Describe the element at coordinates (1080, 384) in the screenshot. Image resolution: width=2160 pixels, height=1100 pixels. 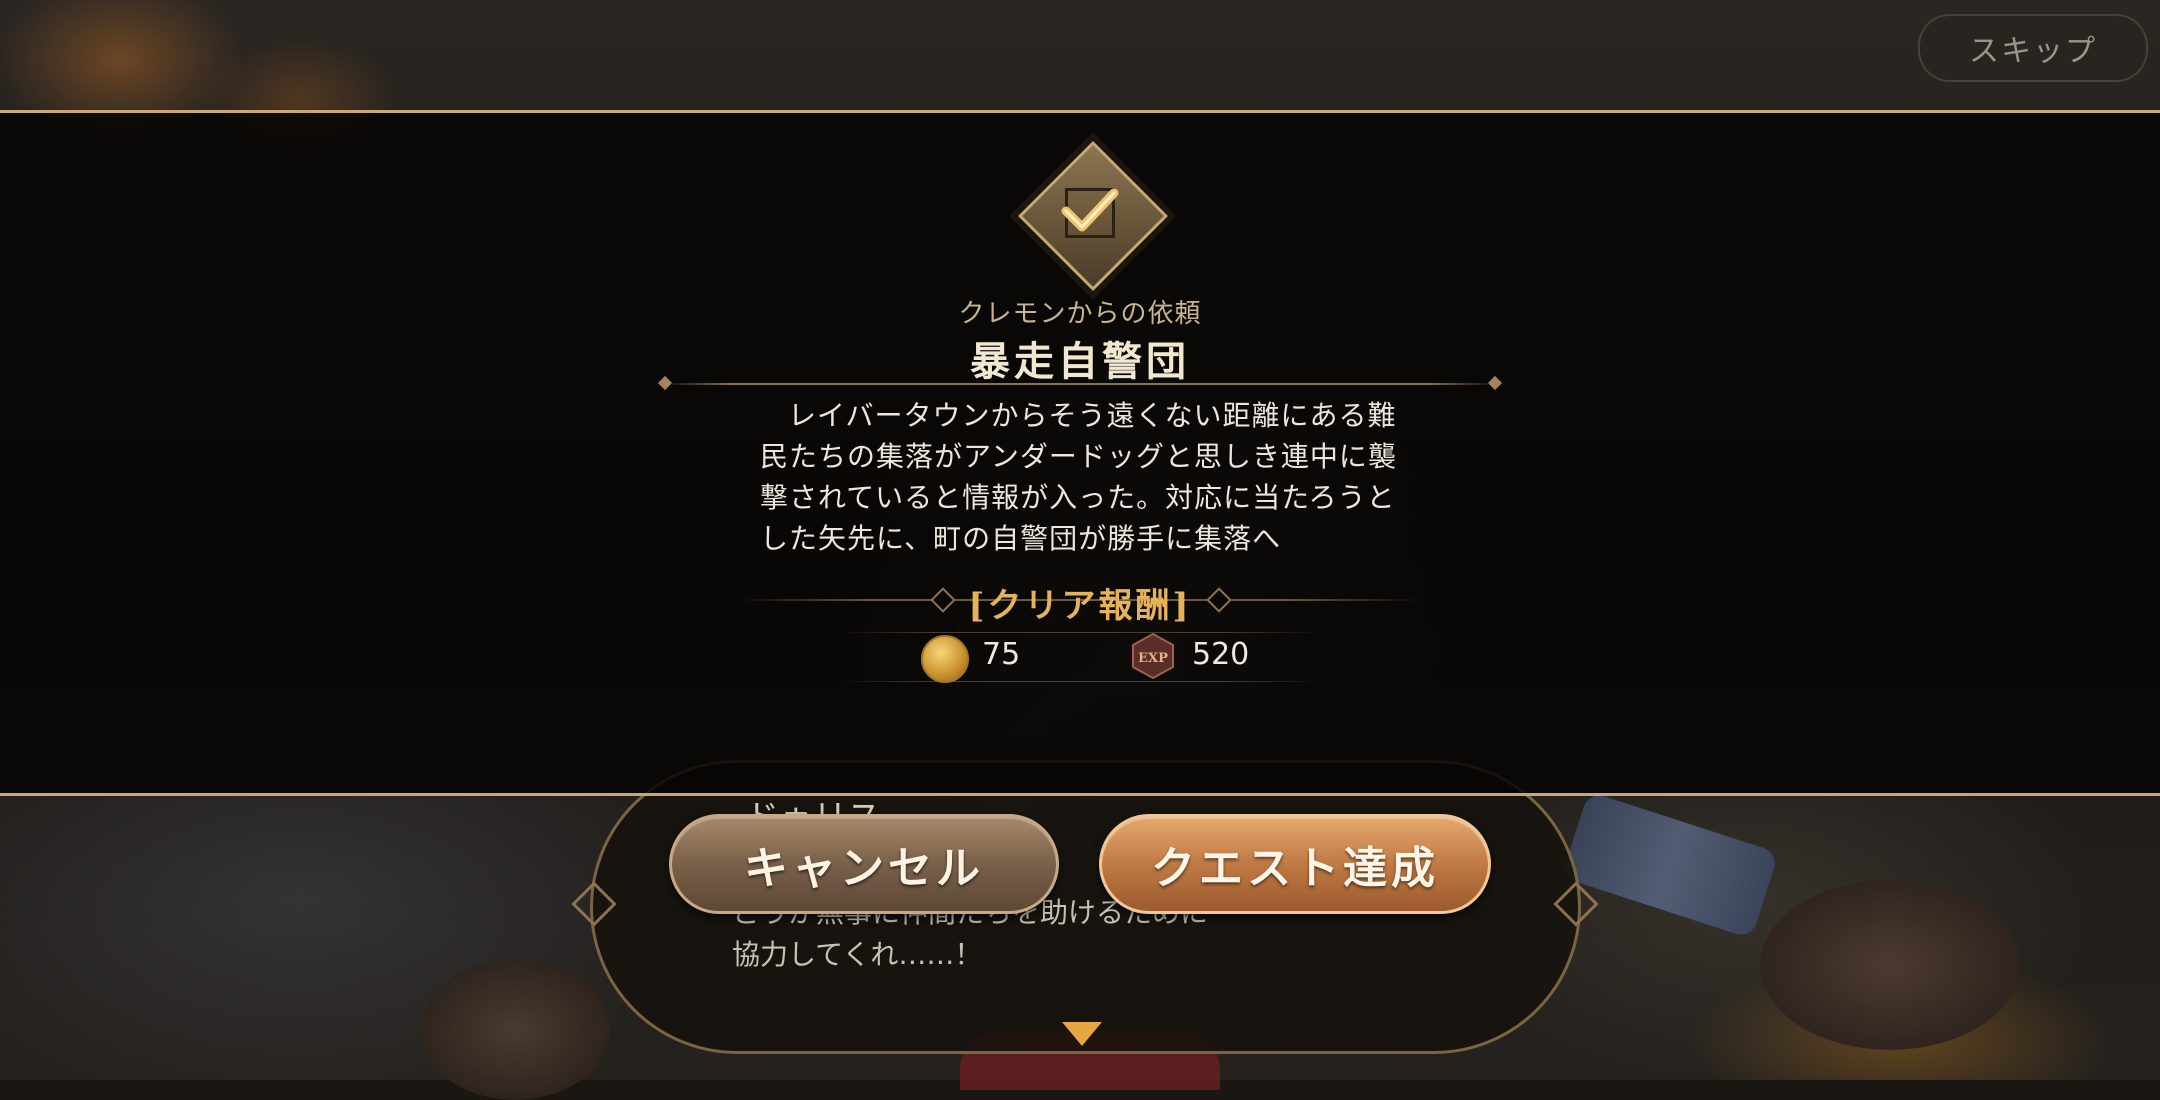
I see `title-divider` at that location.